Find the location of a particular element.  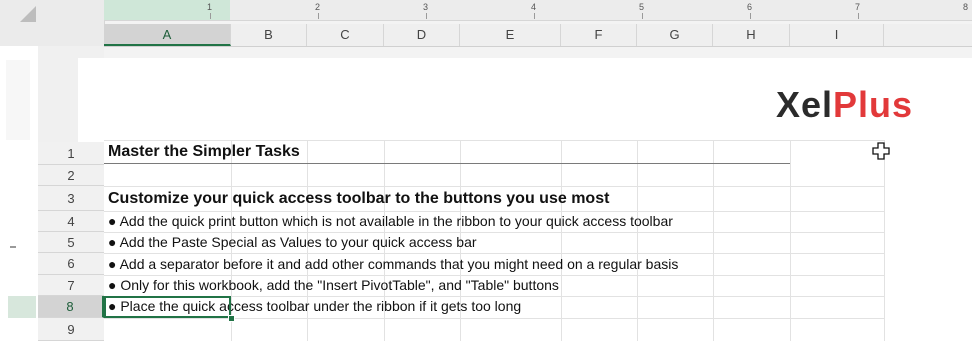

column-header-a: A is located at coordinates (167, 35).